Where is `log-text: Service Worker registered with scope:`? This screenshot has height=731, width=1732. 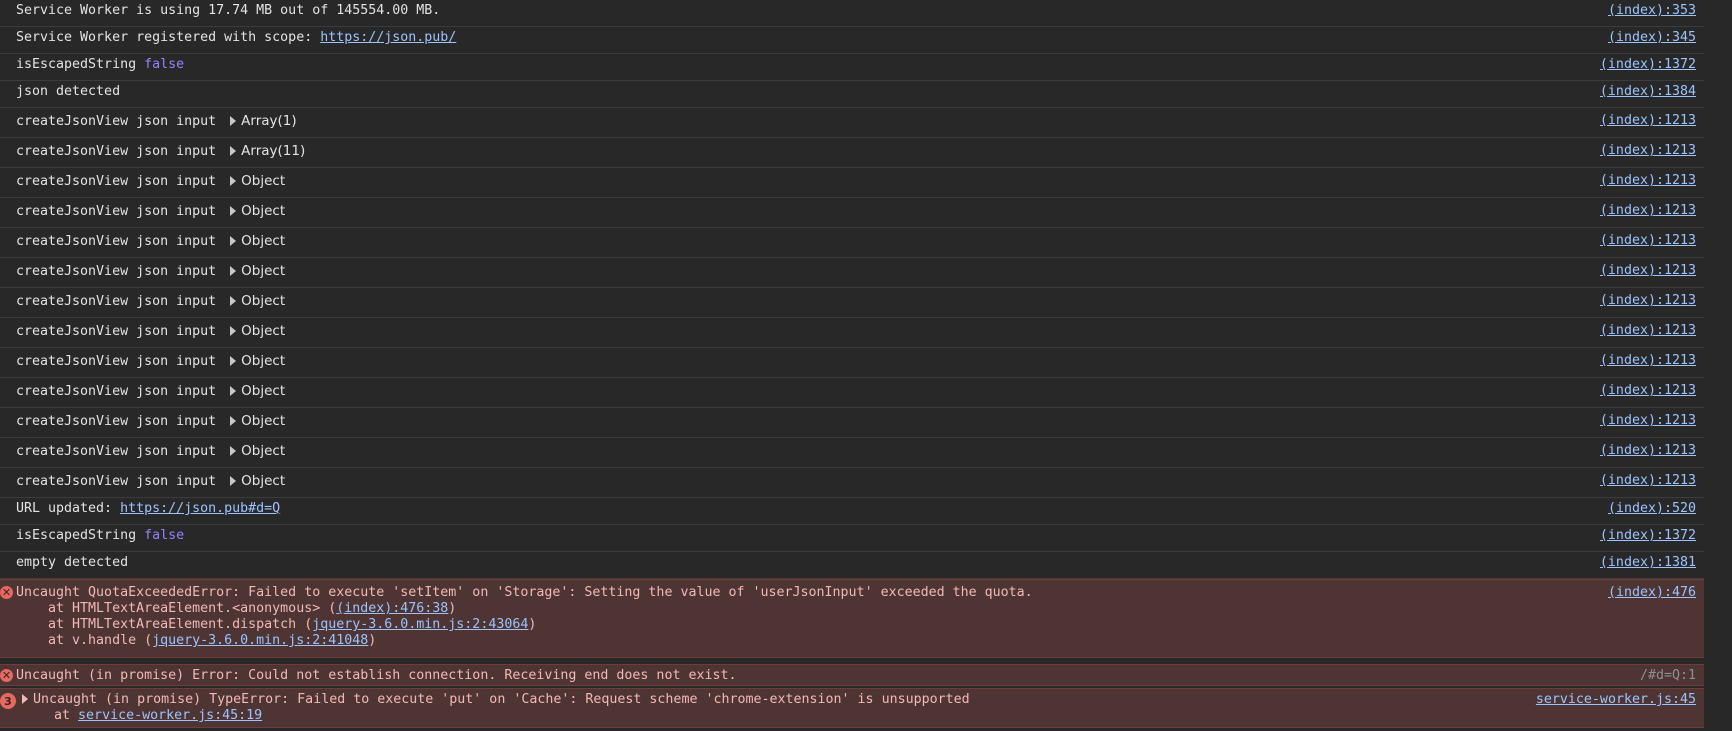
log-text: Service Worker registered with scope: is located at coordinates (168, 37).